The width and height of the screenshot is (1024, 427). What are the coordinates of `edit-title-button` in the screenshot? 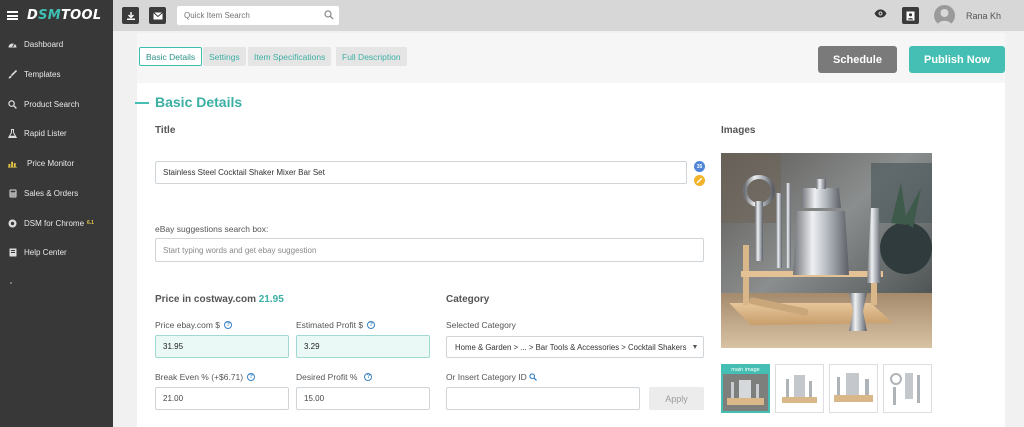 It's located at (699, 180).